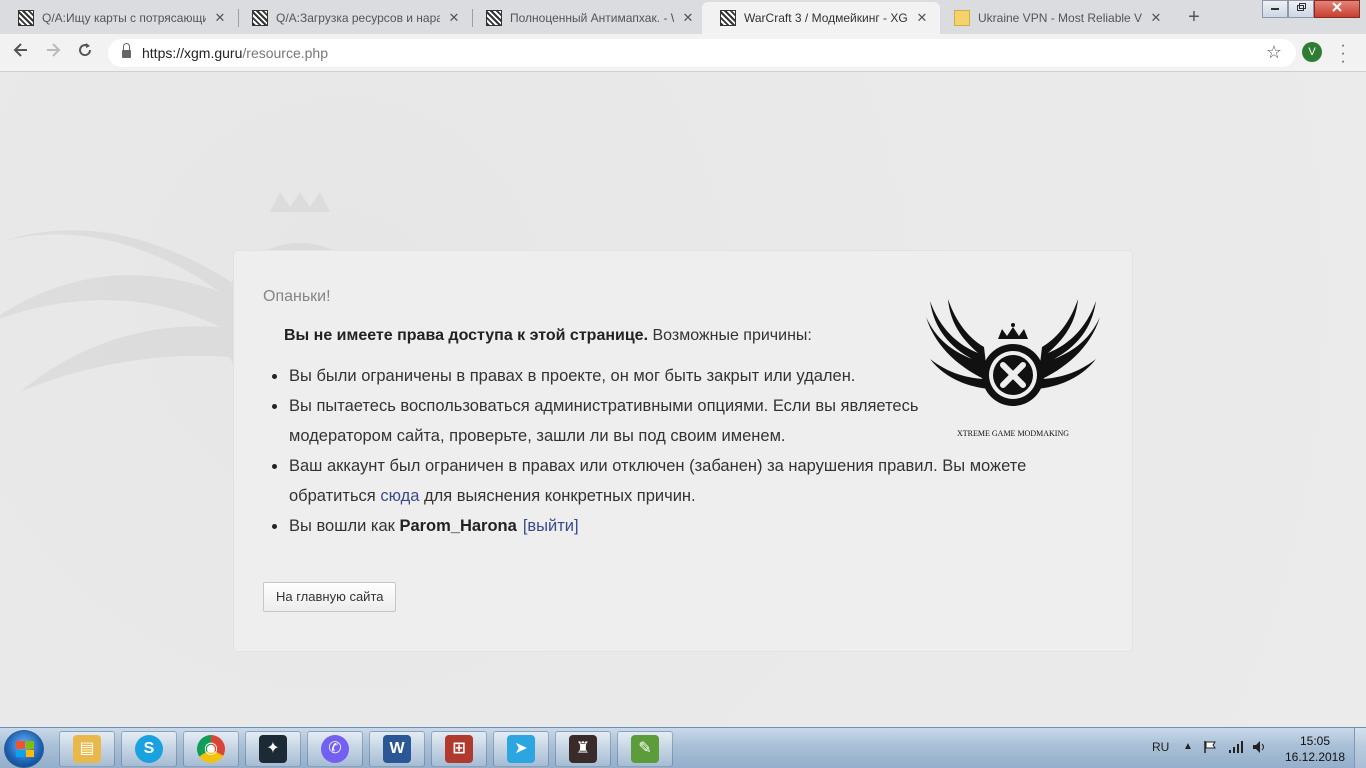 The height and width of the screenshot is (768, 1366). I want to click on taskbar-skype: S, so click(149, 749).